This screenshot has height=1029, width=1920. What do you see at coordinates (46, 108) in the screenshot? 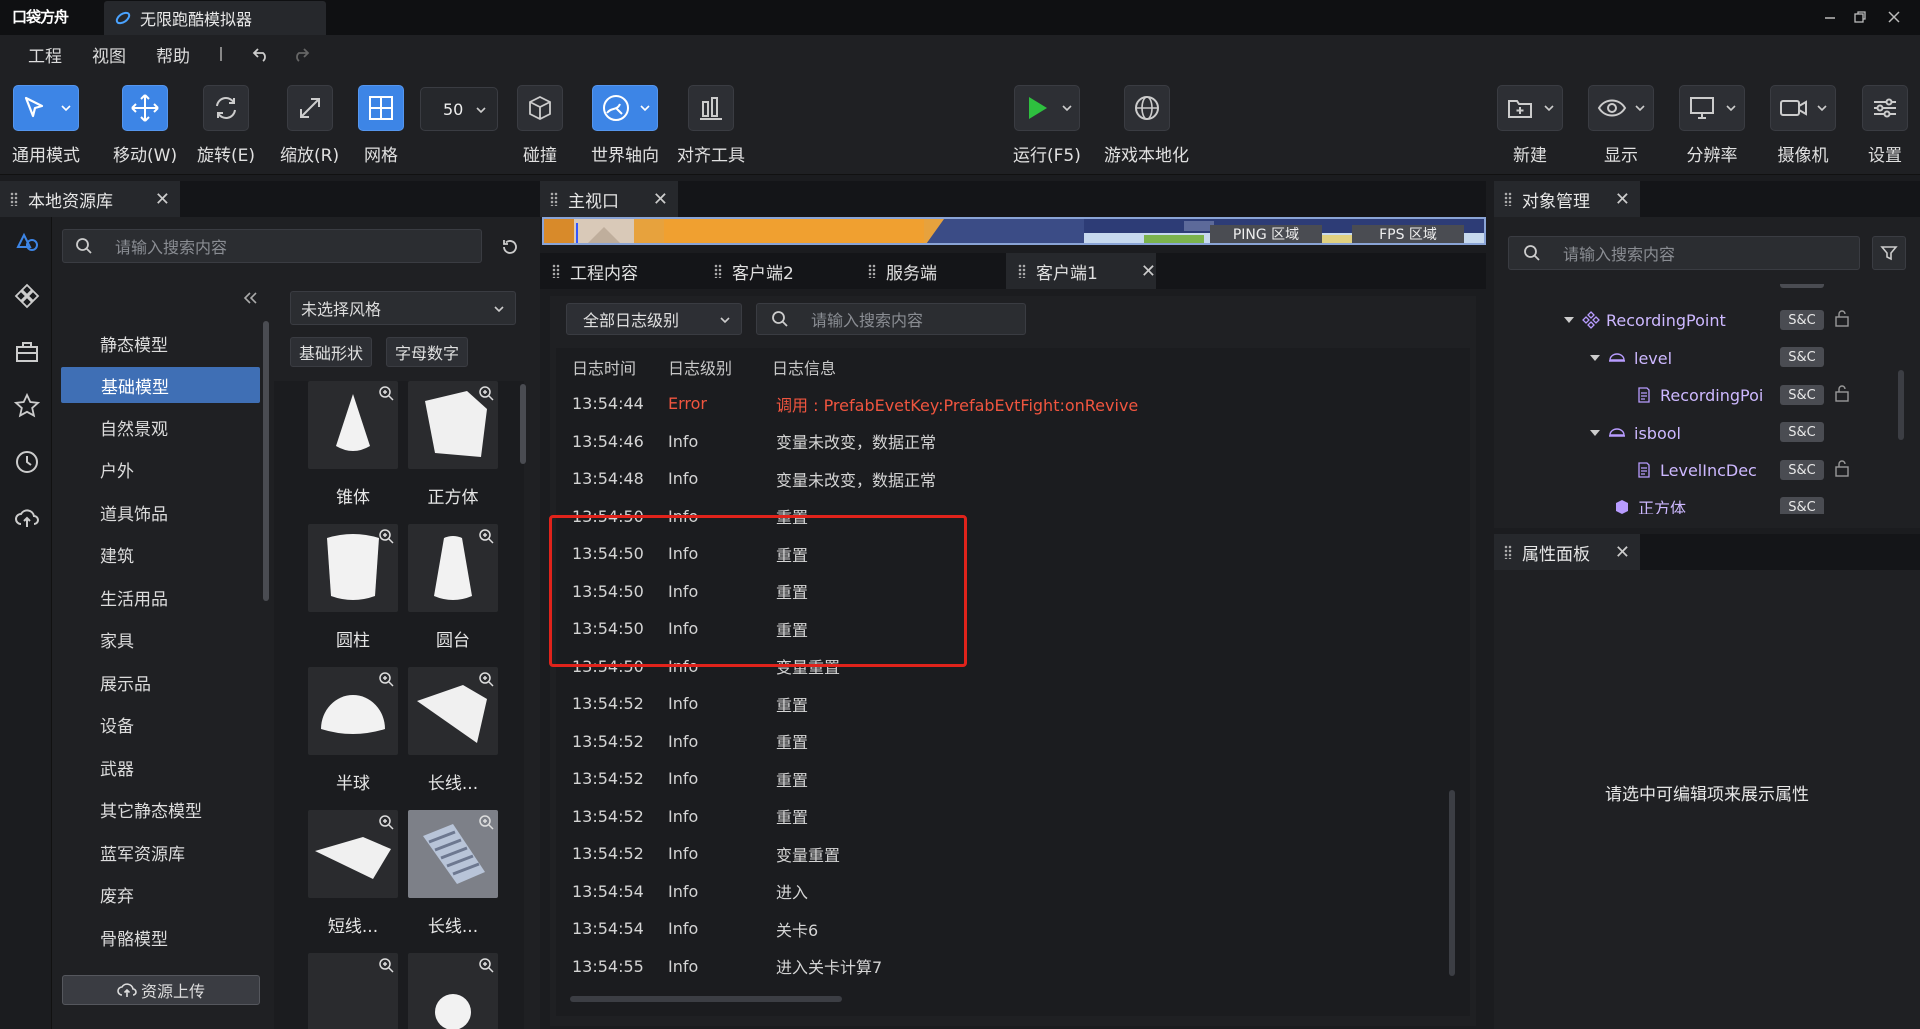
I see `general-mode-button` at bounding box center [46, 108].